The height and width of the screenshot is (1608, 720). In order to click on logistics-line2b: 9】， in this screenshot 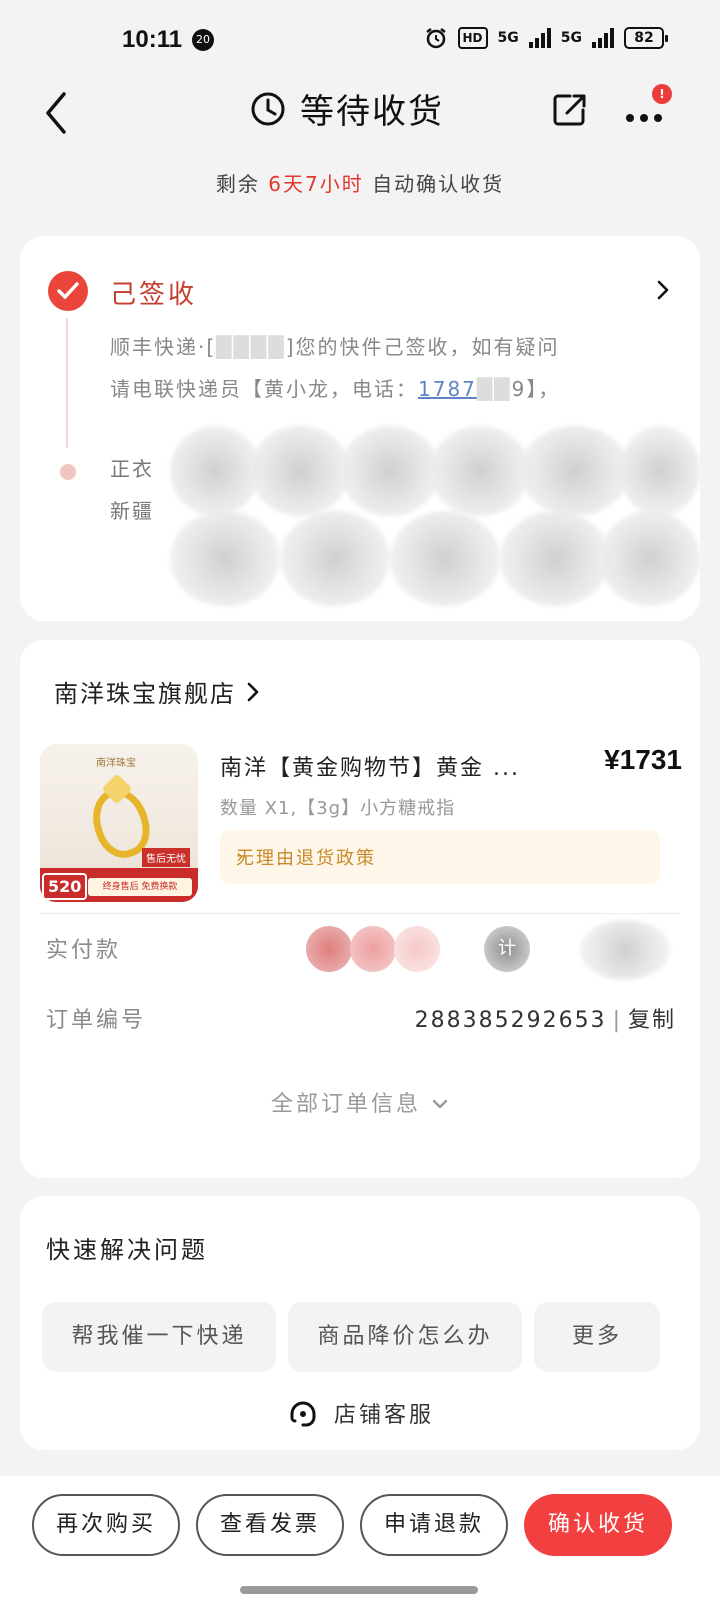, I will do `click(536, 389)`.